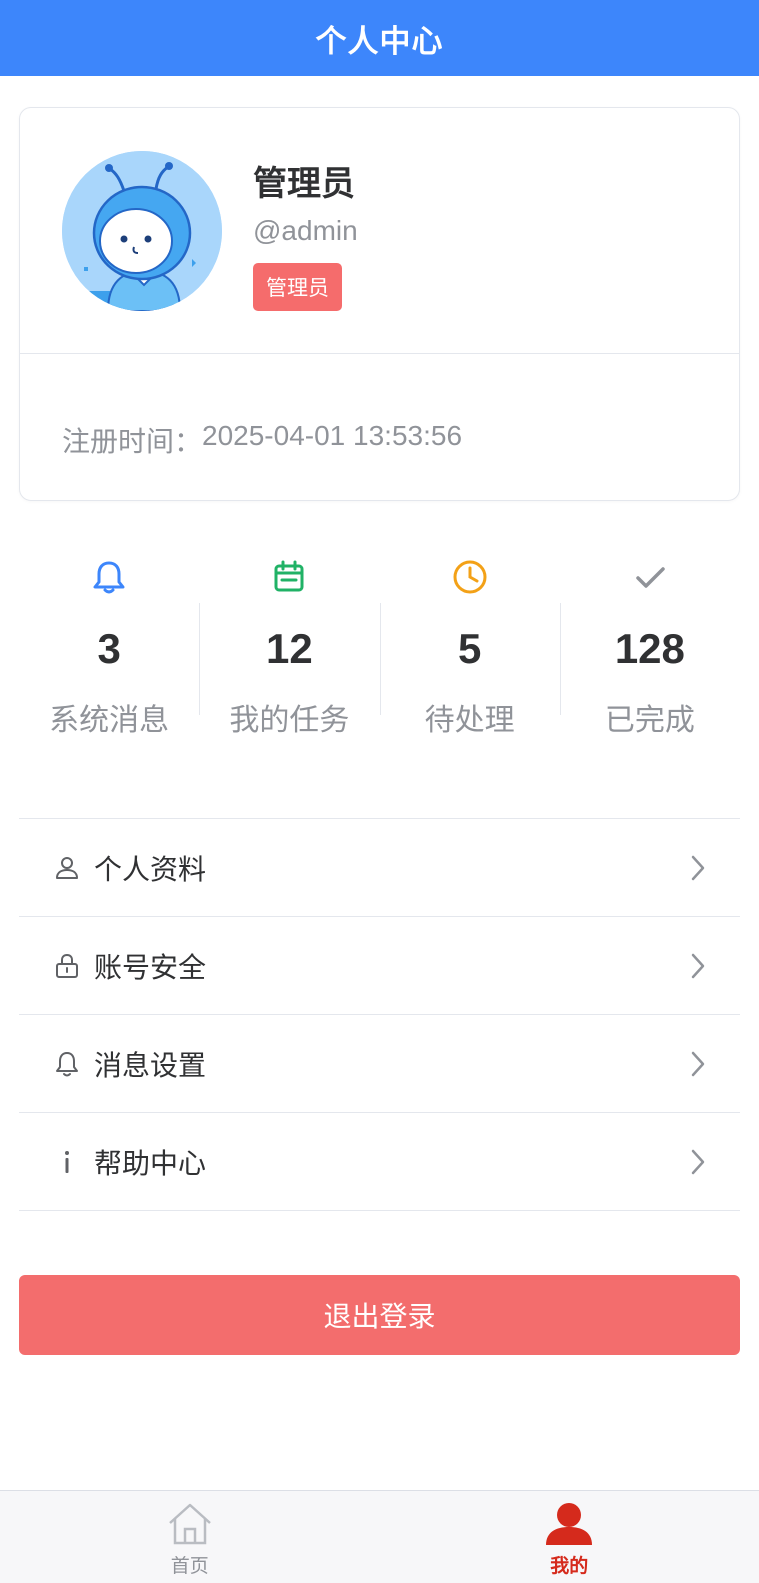  I want to click on person-icon, so click(569, 1524).